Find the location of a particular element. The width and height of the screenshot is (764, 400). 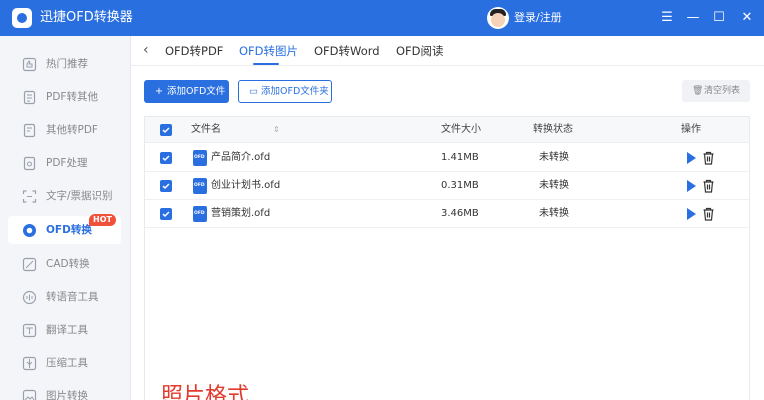

file-name: 产品简介.ofd is located at coordinates (241, 157).